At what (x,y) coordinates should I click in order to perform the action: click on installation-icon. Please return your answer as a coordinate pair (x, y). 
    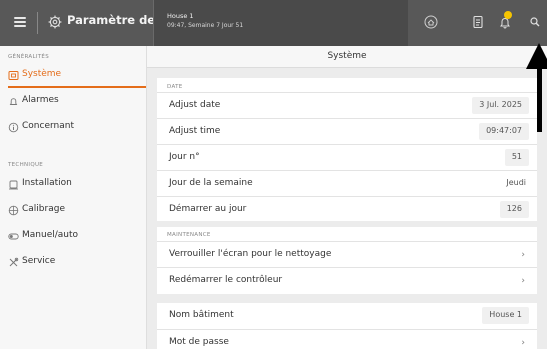
    Looking at the image, I should click on (13, 185).